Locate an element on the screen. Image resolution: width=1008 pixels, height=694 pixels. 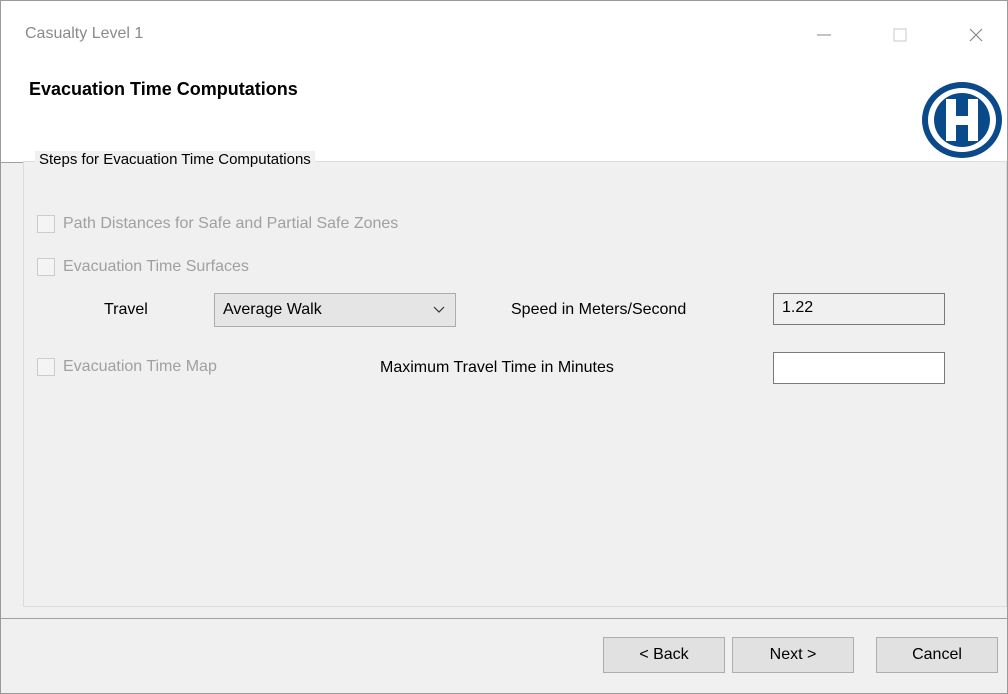
evacuation-surfaces-checkbox is located at coordinates (46, 267).